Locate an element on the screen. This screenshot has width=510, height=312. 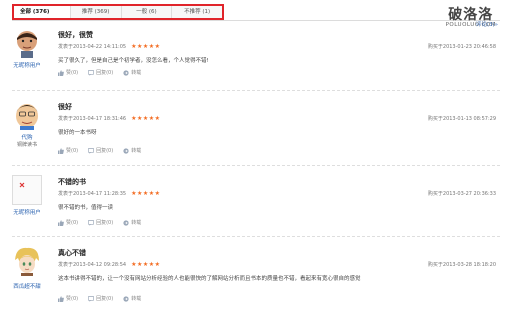
posted-time: 发表于2013-04-12 09:28:54 is located at coordinates (92, 265).